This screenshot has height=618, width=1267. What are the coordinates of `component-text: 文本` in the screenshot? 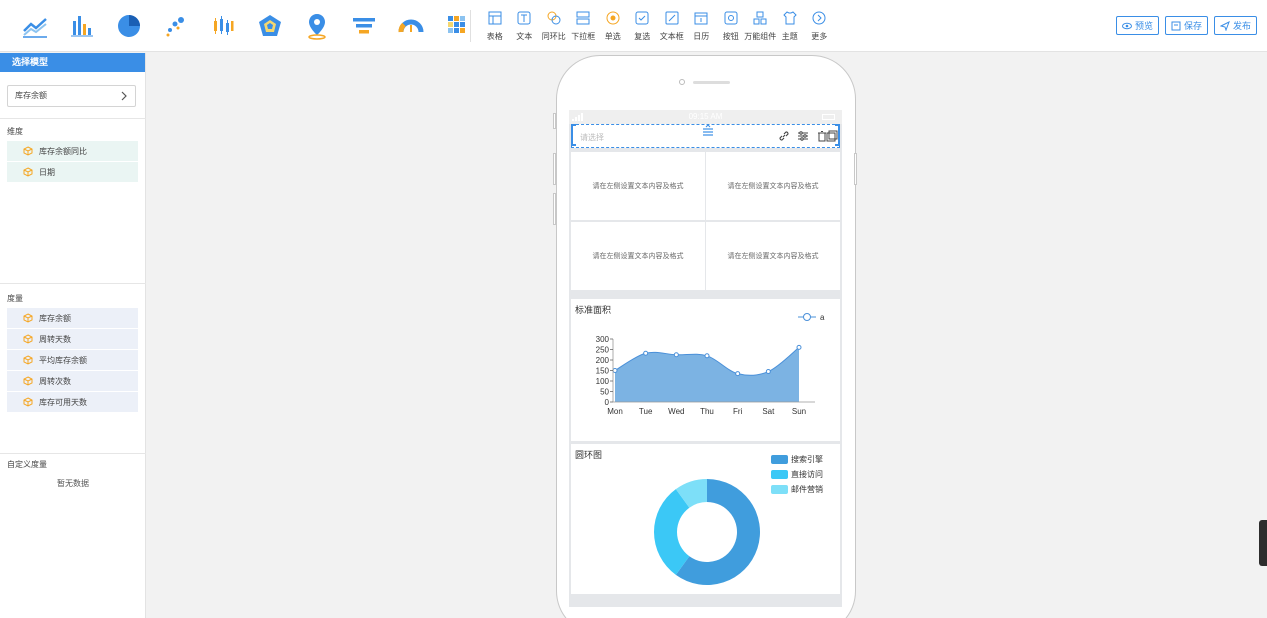 It's located at (525, 26).